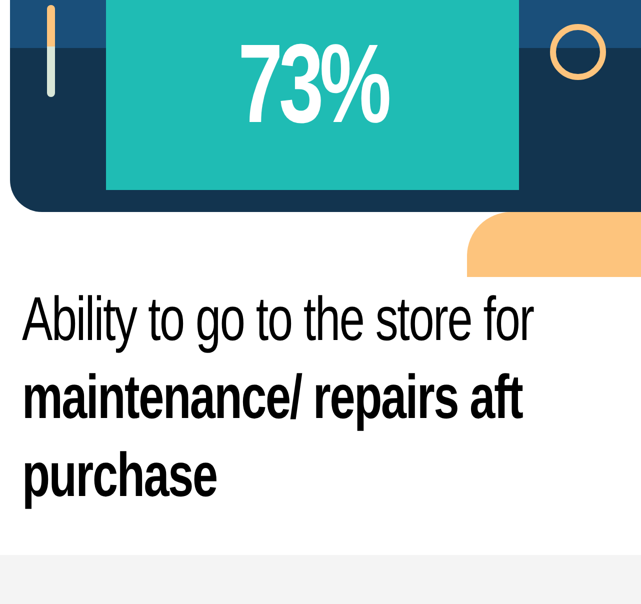 Image resolution: width=641 pixels, height=604 pixels. Describe the element at coordinates (578, 52) in the screenshot. I see `camera-icon` at that location.